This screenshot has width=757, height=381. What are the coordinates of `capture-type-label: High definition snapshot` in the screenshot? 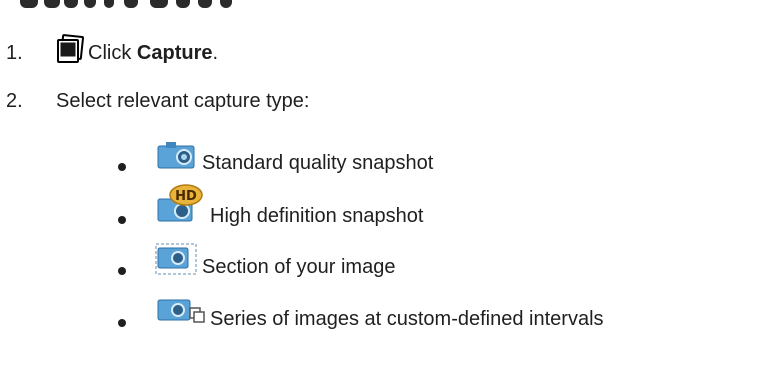 It's located at (317, 215).